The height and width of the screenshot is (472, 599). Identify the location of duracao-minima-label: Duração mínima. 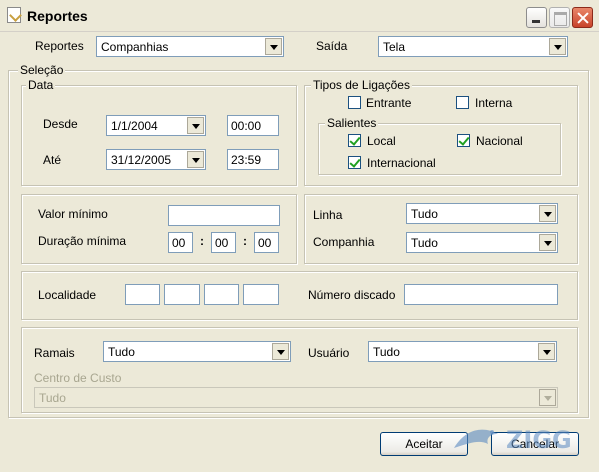
(82, 241).